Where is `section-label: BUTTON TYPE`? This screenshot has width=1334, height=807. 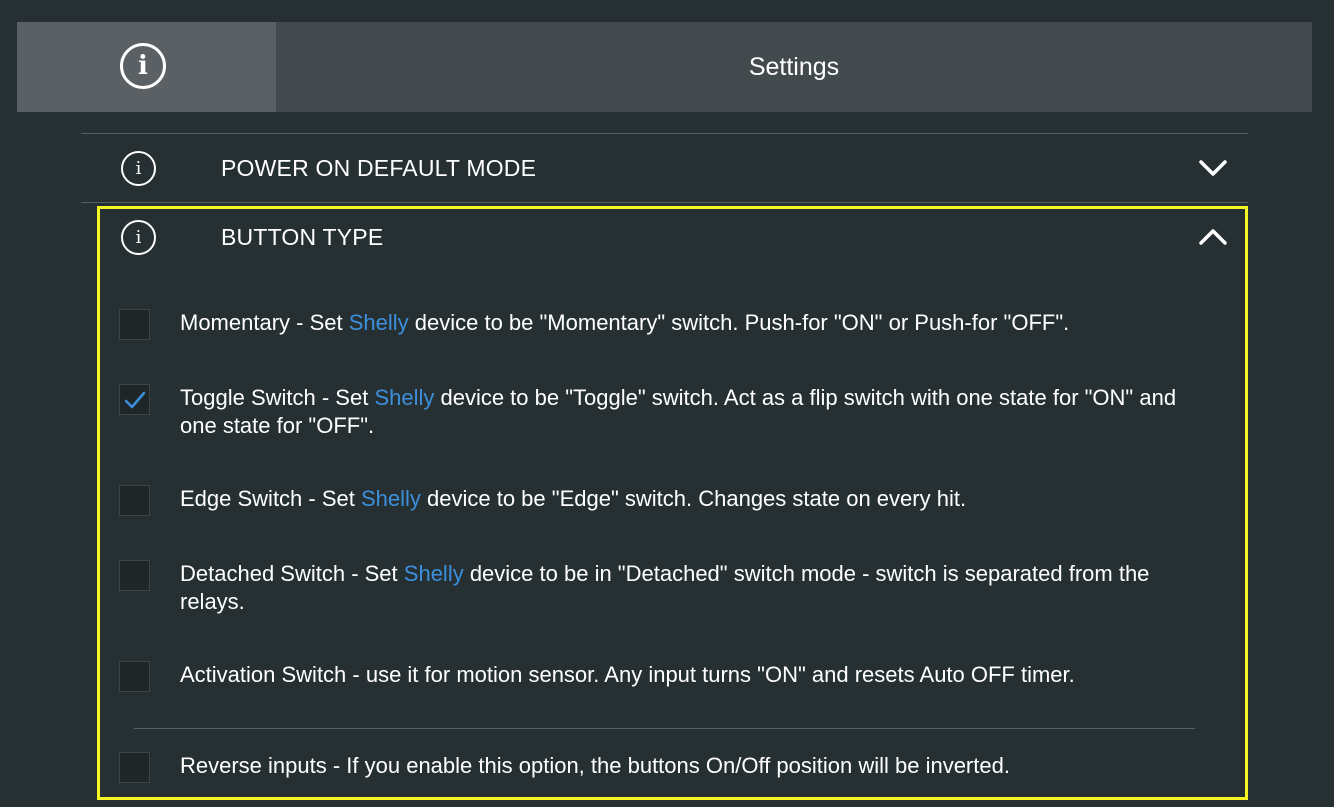 section-label: BUTTON TYPE is located at coordinates (302, 237).